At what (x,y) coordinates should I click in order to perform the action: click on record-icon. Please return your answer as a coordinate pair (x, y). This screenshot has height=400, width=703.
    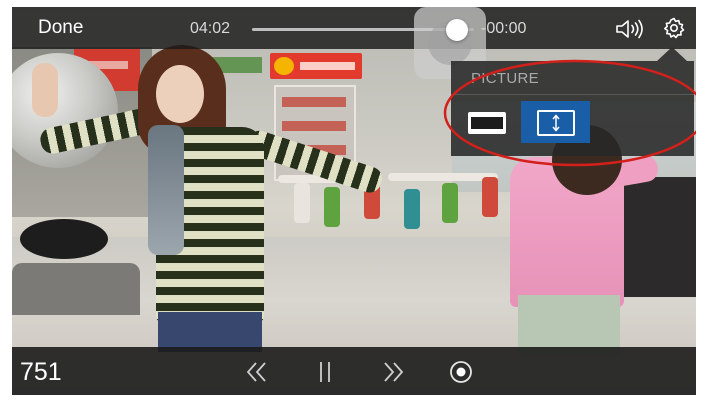
    Looking at the image, I should click on (461, 372).